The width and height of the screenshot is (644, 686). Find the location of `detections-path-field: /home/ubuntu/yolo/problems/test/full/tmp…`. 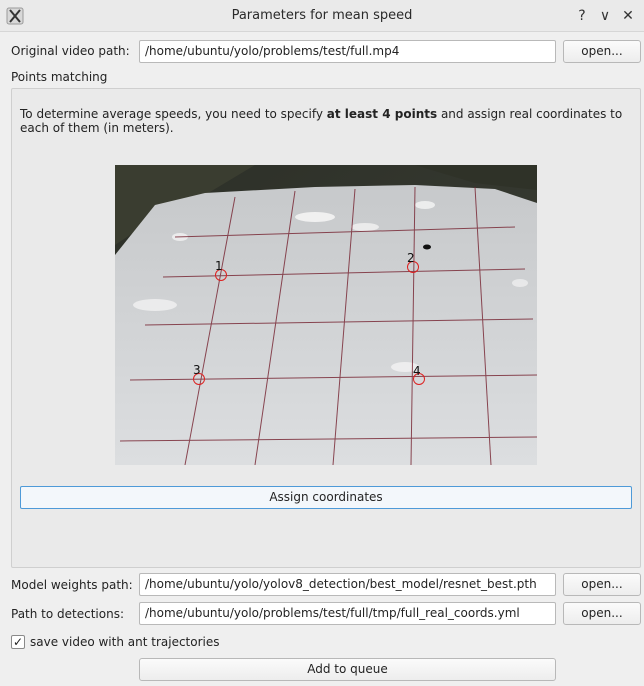

detections-path-field: /home/ubuntu/yolo/problems/test/full/tmp… is located at coordinates (347, 613).